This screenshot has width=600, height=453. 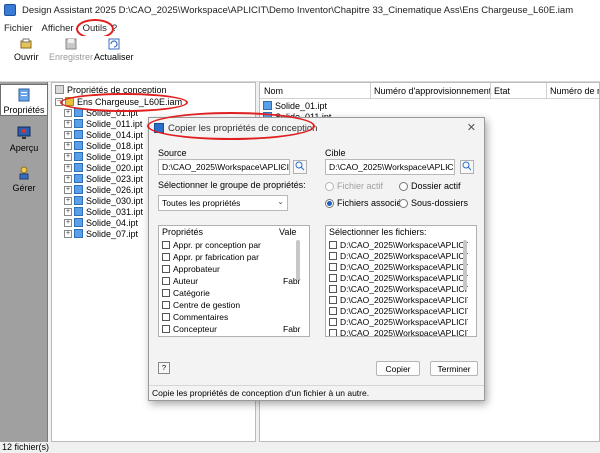 I want to click on property-row: Concepteur Fabr, so click(x=232, y=328).